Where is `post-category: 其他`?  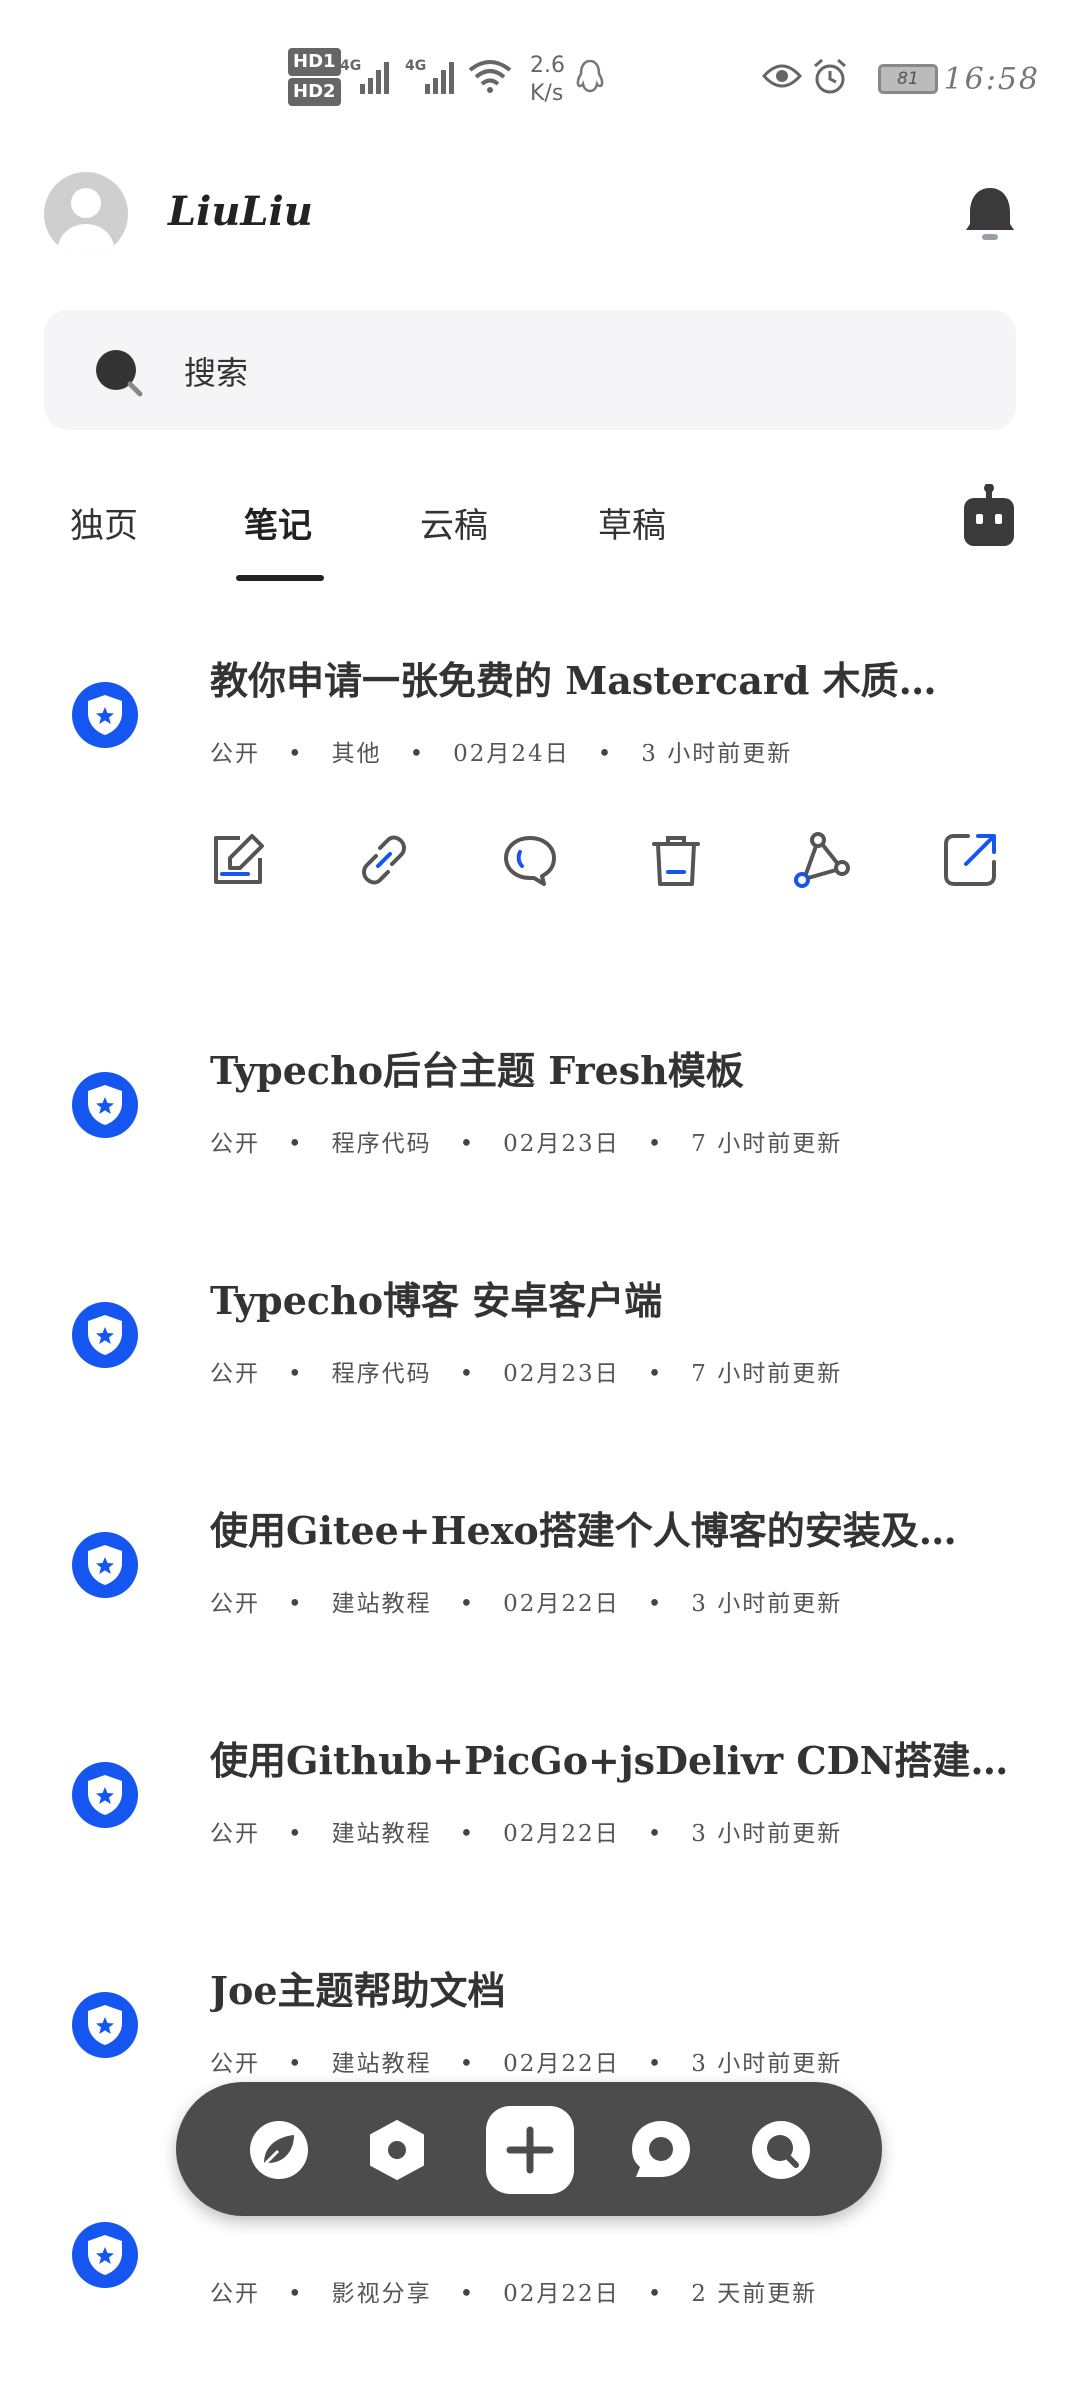
post-category: 其他 is located at coordinates (356, 754).